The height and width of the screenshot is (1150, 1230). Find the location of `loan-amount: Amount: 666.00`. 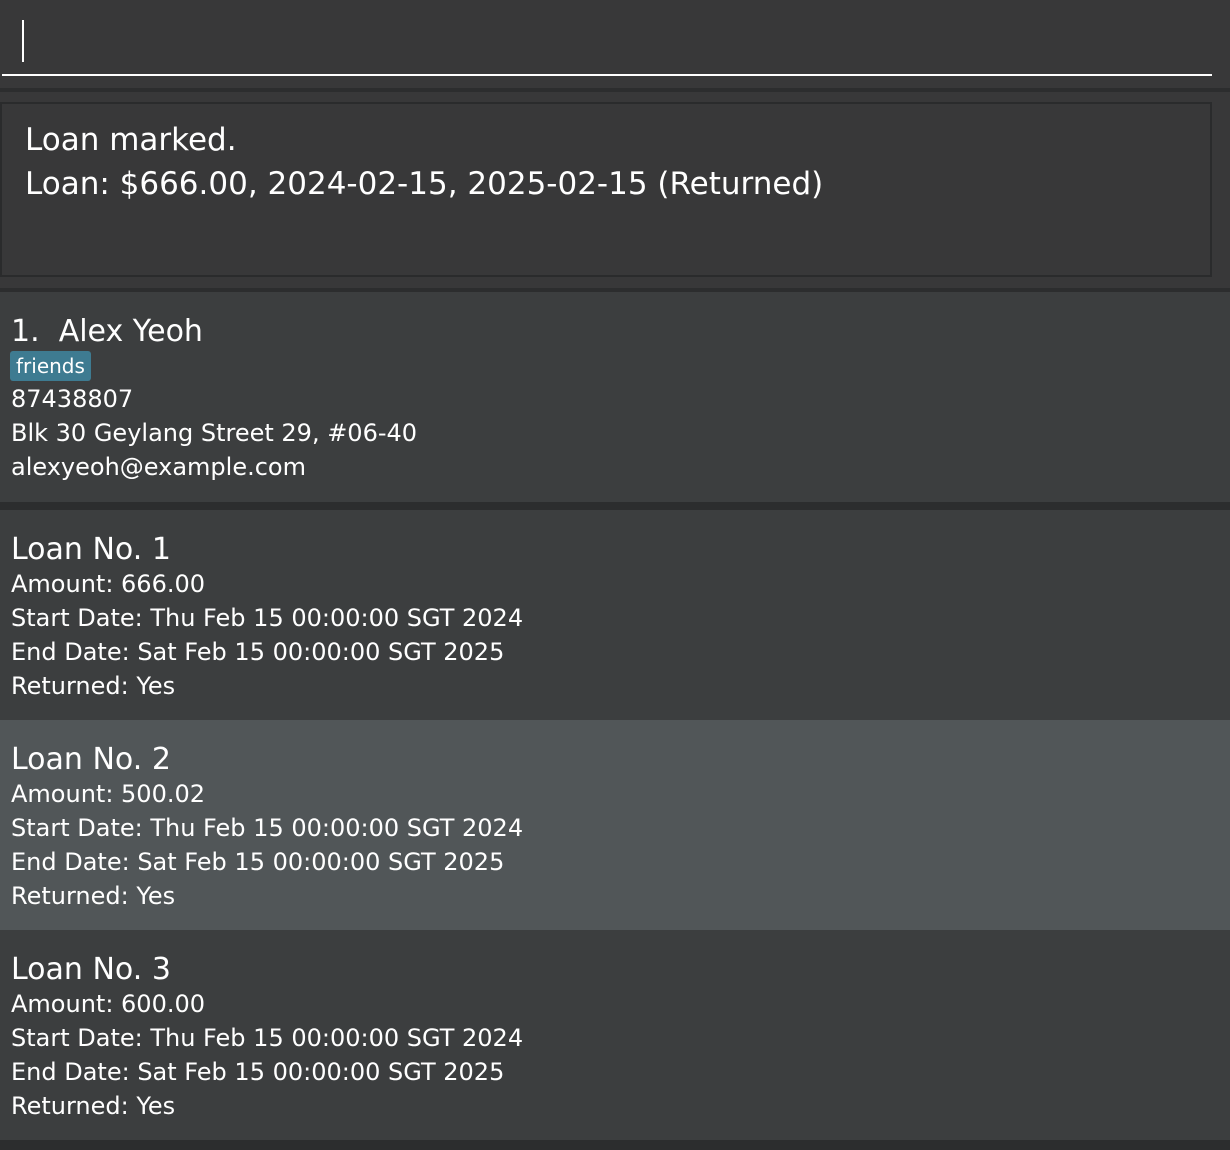

loan-amount: Amount: 666.00 is located at coordinates (108, 584).